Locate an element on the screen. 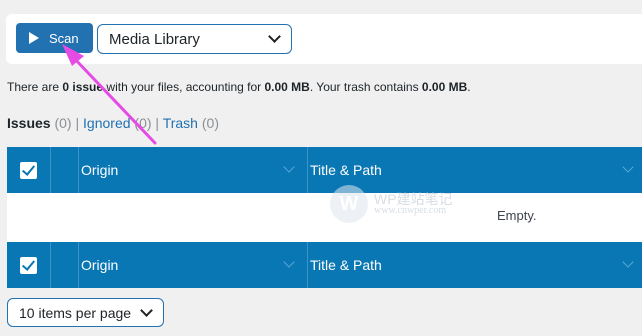  filter-issues: Issues is located at coordinates (29, 123).